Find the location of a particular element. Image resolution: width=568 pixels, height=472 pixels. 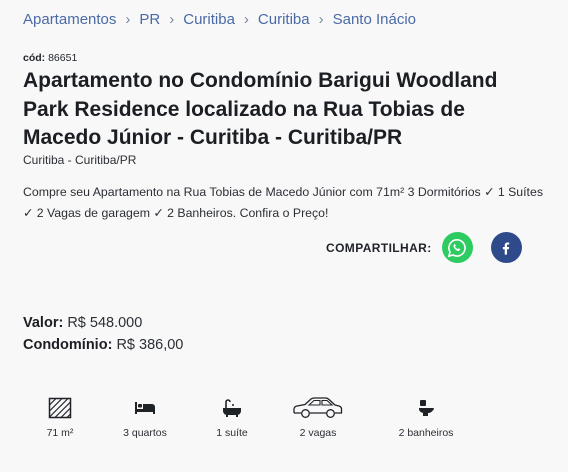

breadcrumb-curitiba-region: Curitiba is located at coordinates (284, 19).